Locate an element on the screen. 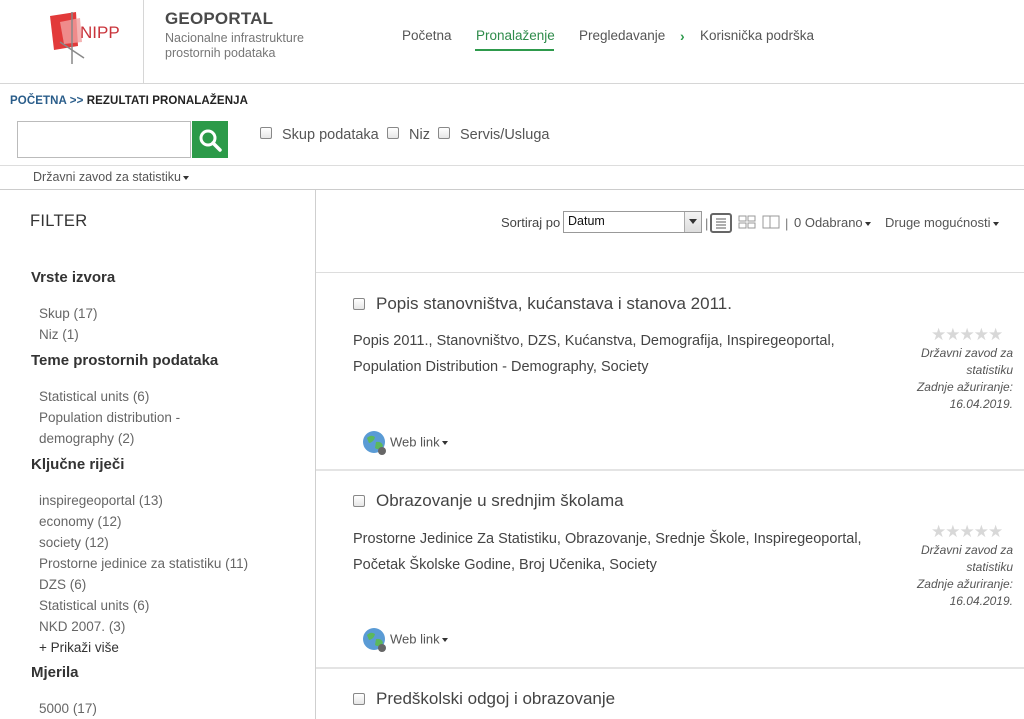  show-more-link: + Prikaži više is located at coordinates (159, 647).